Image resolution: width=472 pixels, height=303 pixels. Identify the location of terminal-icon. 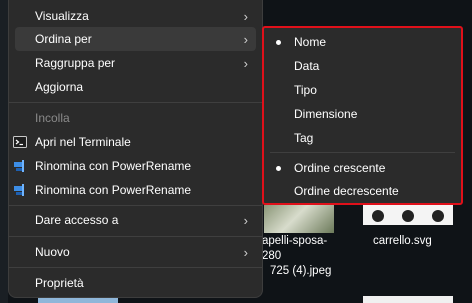
(20, 142).